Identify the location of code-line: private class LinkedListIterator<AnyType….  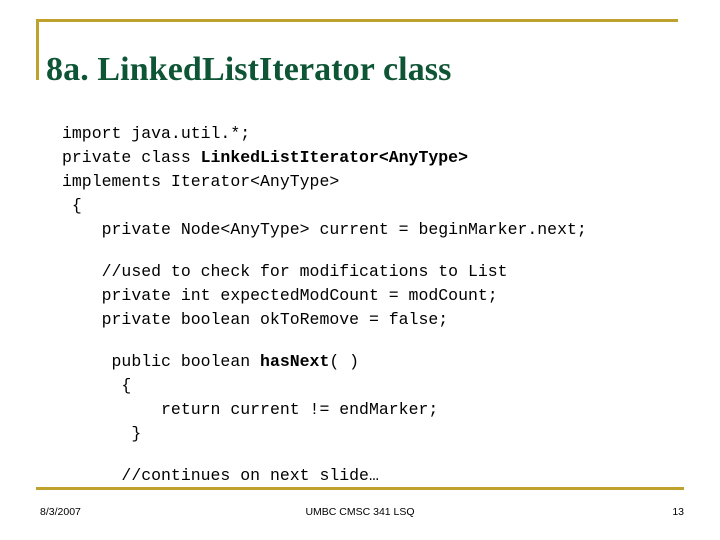
(391, 158).